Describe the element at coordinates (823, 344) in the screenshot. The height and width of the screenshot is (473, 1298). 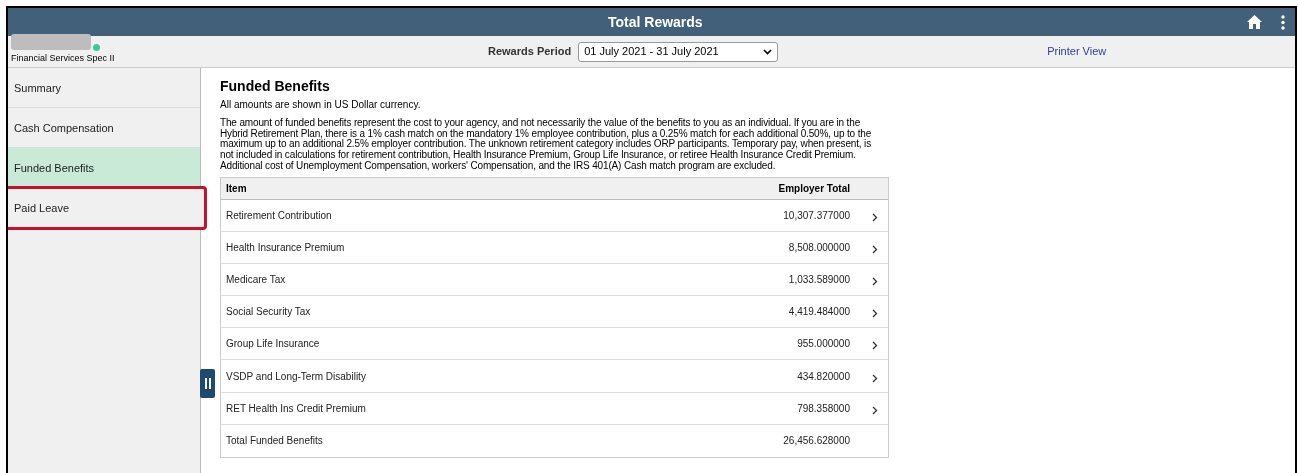
I see `table-cell-text: 955.000000` at that location.